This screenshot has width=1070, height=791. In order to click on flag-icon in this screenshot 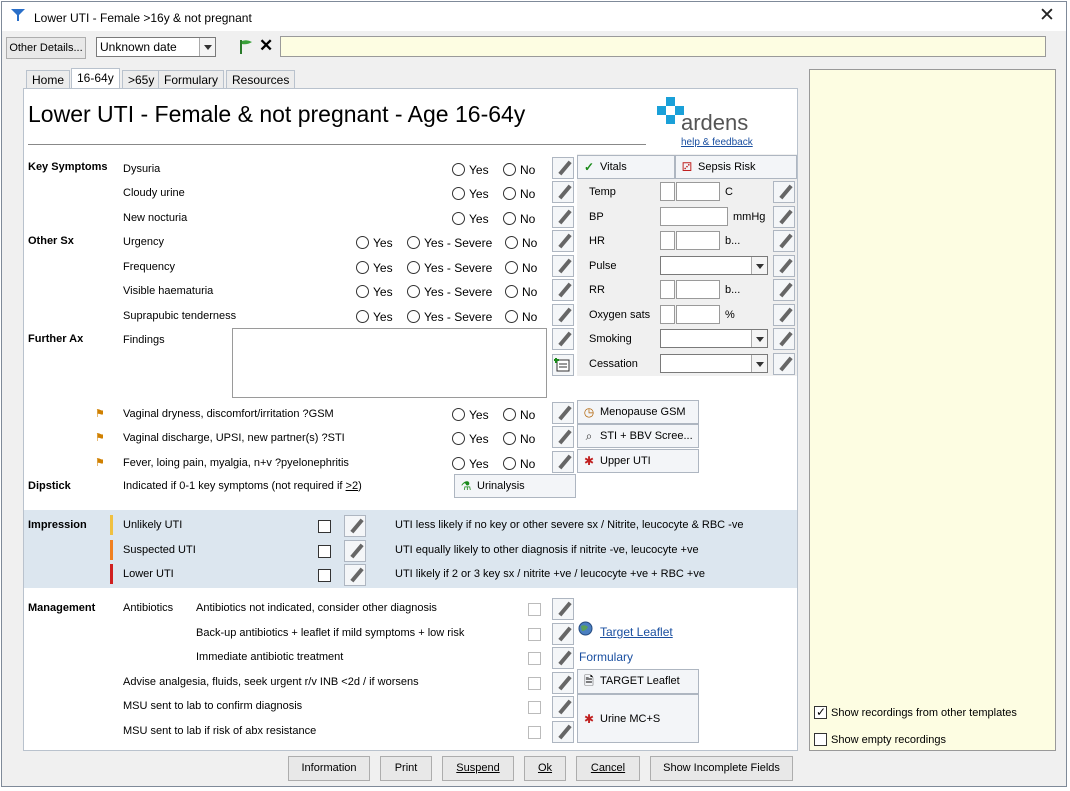, I will do `click(247, 47)`.